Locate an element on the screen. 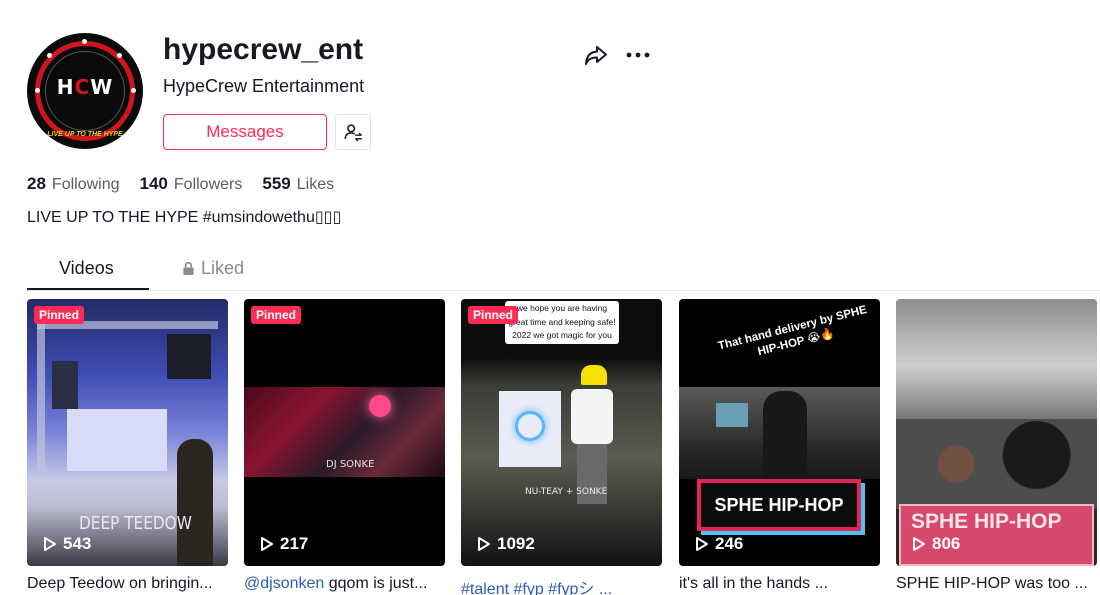 The width and height of the screenshot is (1100, 595). dj-booth is located at coordinates (117, 440).